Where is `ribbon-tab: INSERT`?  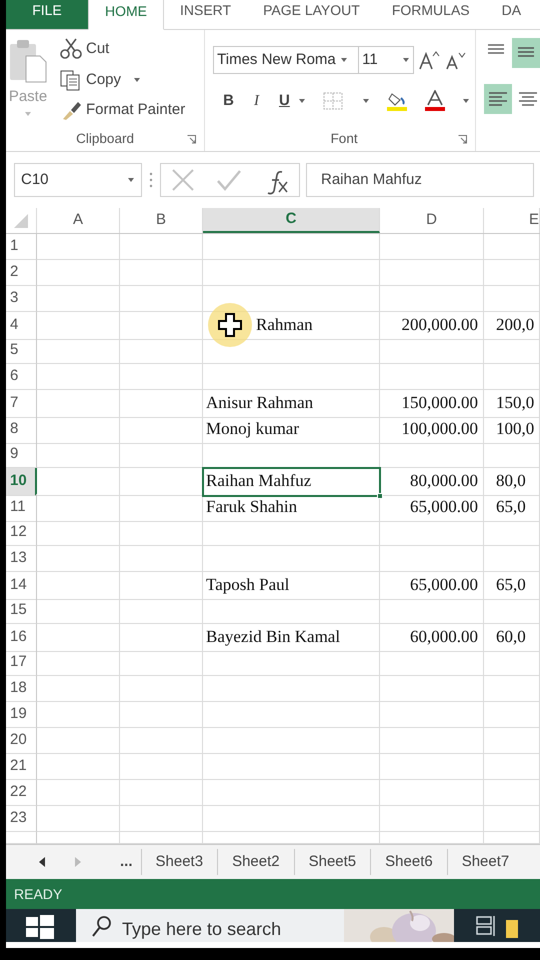
ribbon-tab: INSERT is located at coordinates (206, 14).